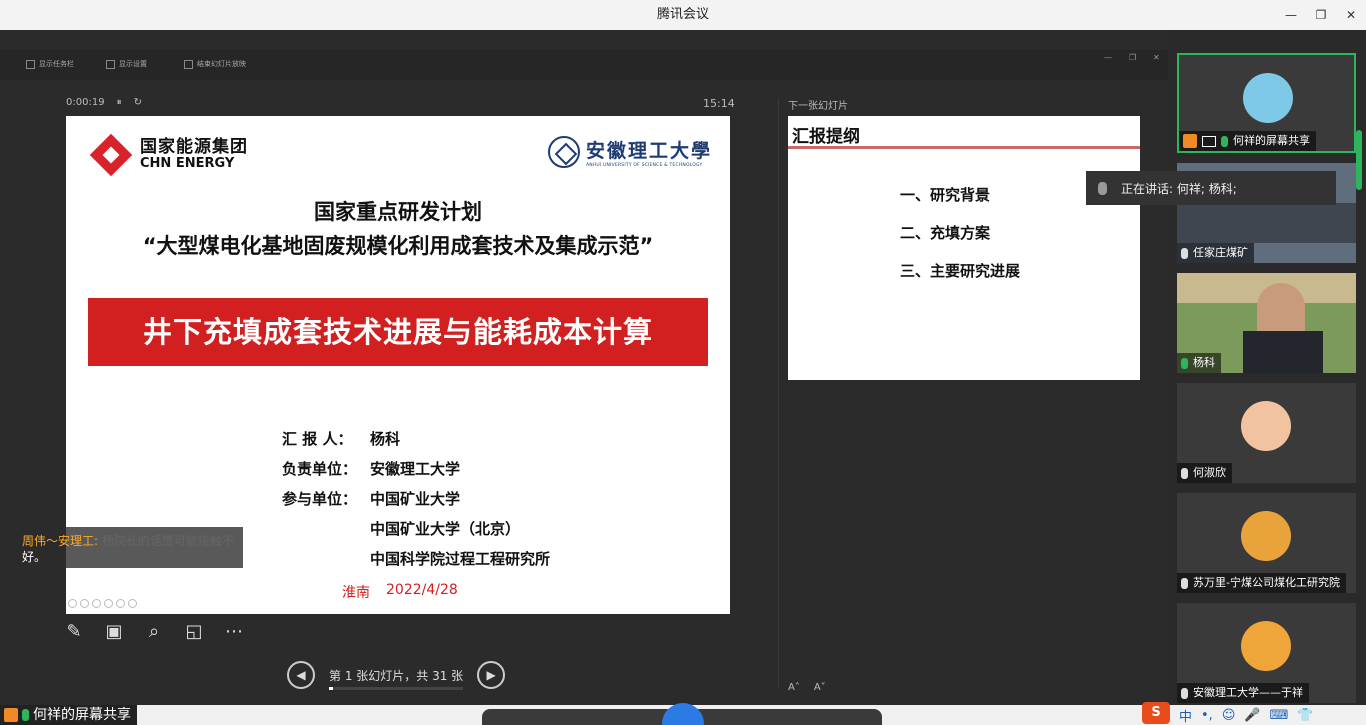 Image resolution: width=1366 pixels, height=725 pixels. I want to click on outline-item: 二、充填方案, so click(945, 233).